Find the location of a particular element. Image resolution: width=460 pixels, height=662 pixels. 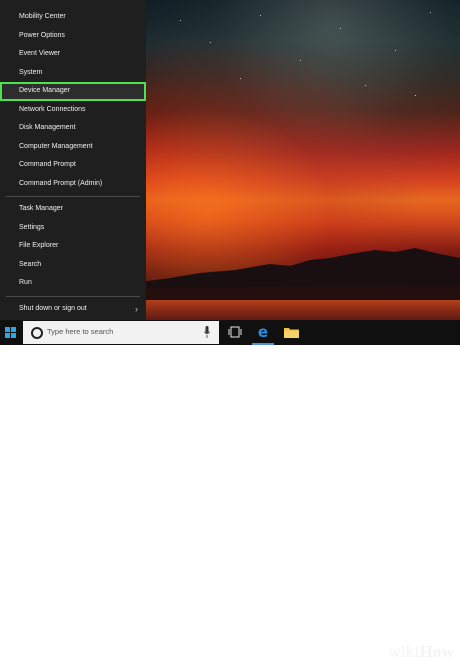

menu-item-label: Command Prompt (Admin) is located at coordinates (61, 183).